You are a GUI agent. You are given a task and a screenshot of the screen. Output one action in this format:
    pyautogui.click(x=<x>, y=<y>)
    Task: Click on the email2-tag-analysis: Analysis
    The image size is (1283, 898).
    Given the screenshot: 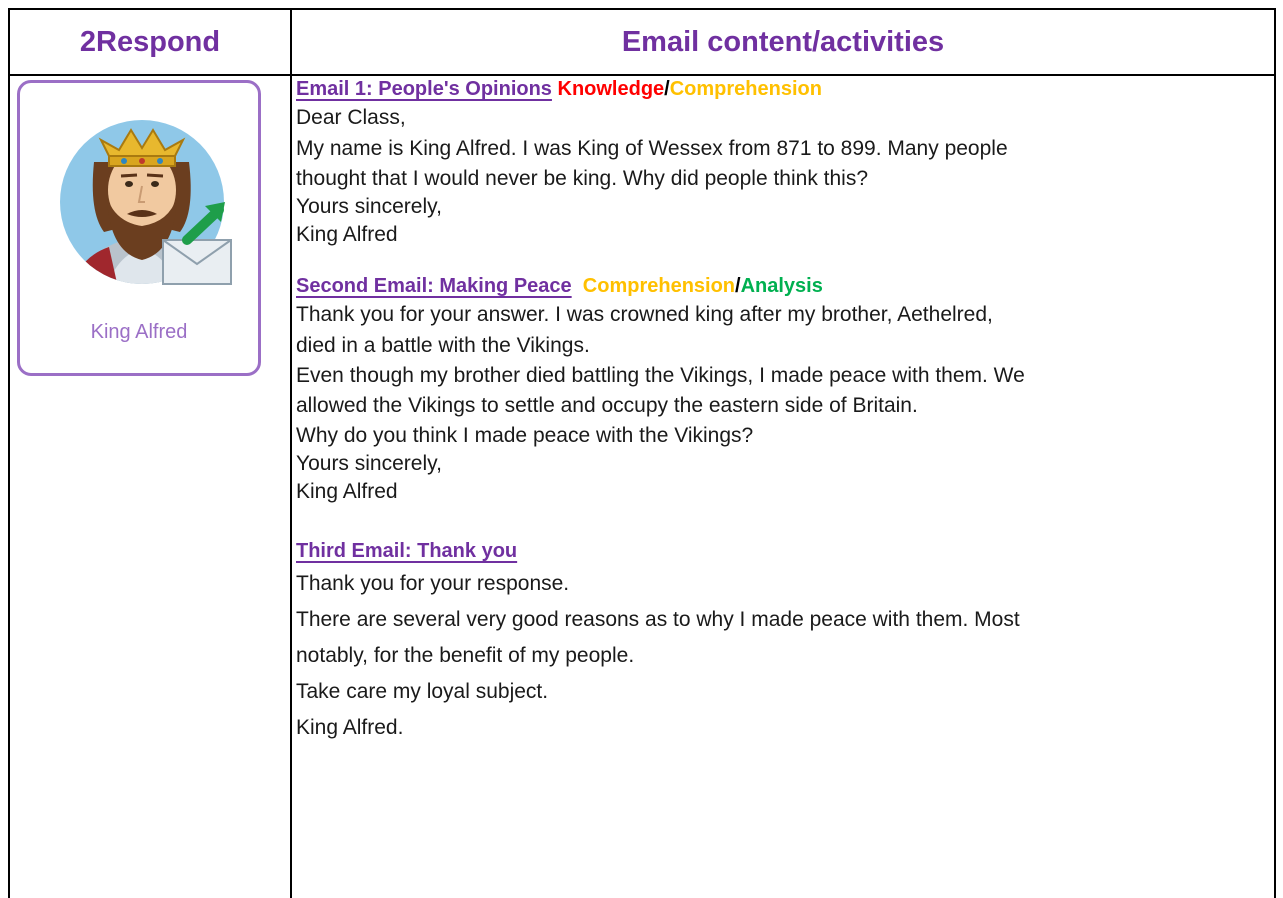 What is the action you would take?
    pyautogui.click(x=781, y=286)
    